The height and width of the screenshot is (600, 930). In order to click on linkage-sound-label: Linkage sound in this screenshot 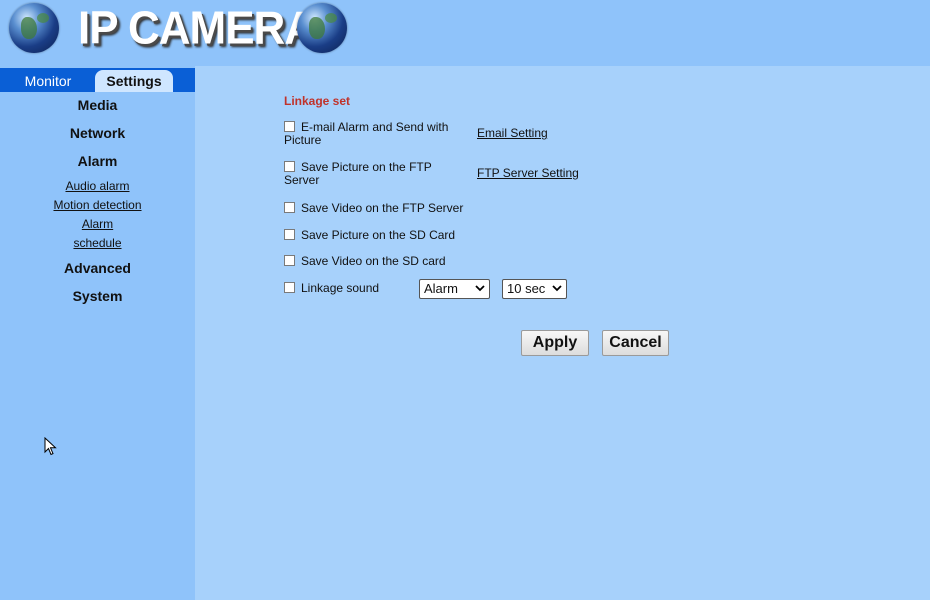, I will do `click(340, 288)`.